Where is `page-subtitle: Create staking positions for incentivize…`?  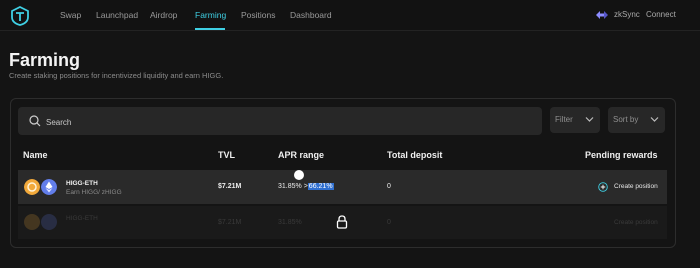 page-subtitle: Create staking positions for incentivize… is located at coordinates (116, 75).